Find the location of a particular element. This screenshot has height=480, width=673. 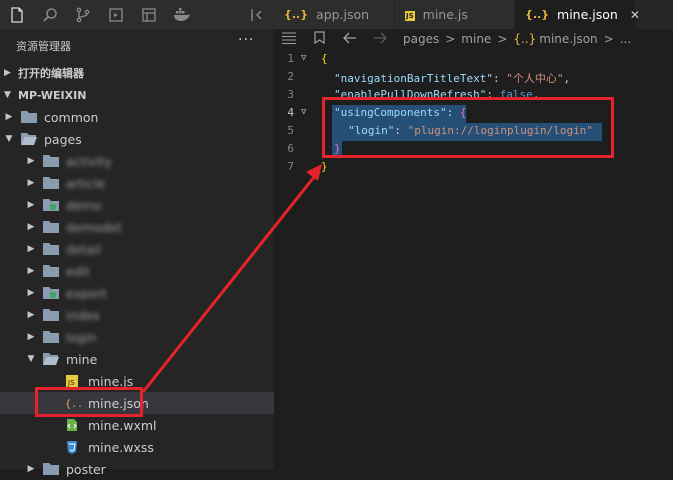

tree-item-label: demo is located at coordinates (84, 205).